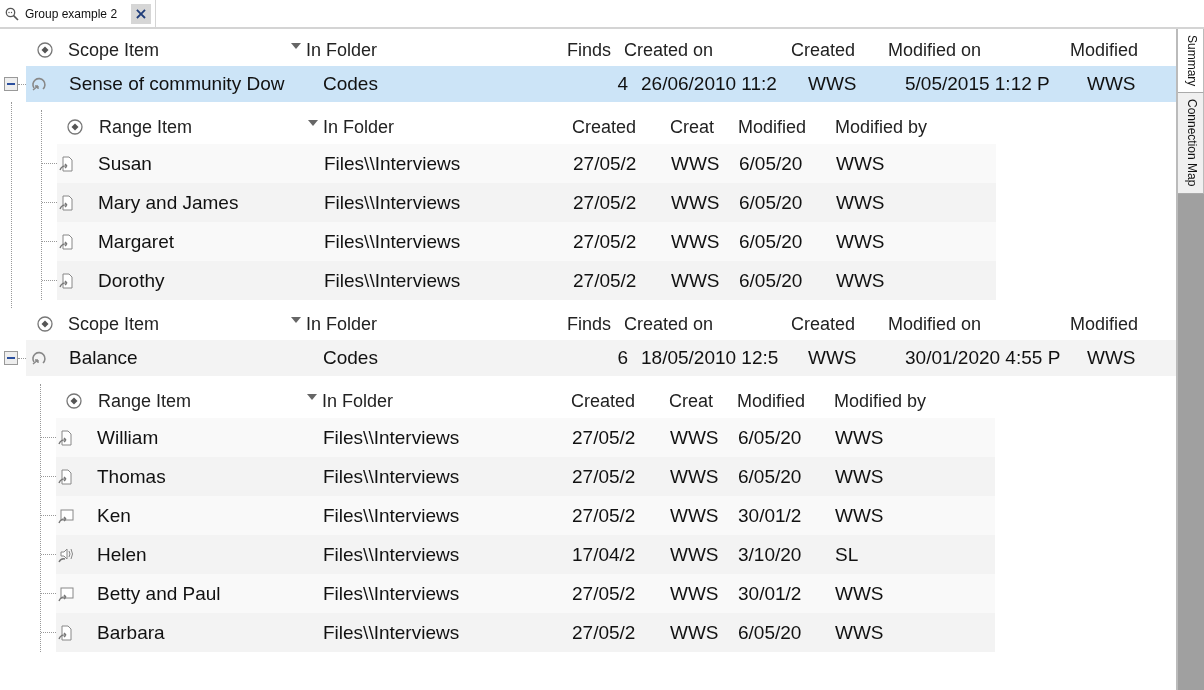 Image resolution: width=1204 pixels, height=690 pixels. Describe the element at coordinates (525, 437) in the screenshot. I see `range-row: William Files\\Interviews 27/05/2 WWS 6/05/20 WWS` at that location.